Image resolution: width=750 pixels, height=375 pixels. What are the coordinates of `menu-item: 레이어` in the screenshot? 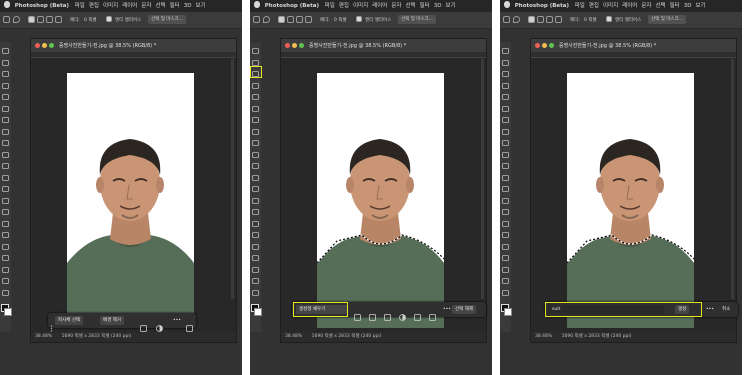 It's located at (629, 6).